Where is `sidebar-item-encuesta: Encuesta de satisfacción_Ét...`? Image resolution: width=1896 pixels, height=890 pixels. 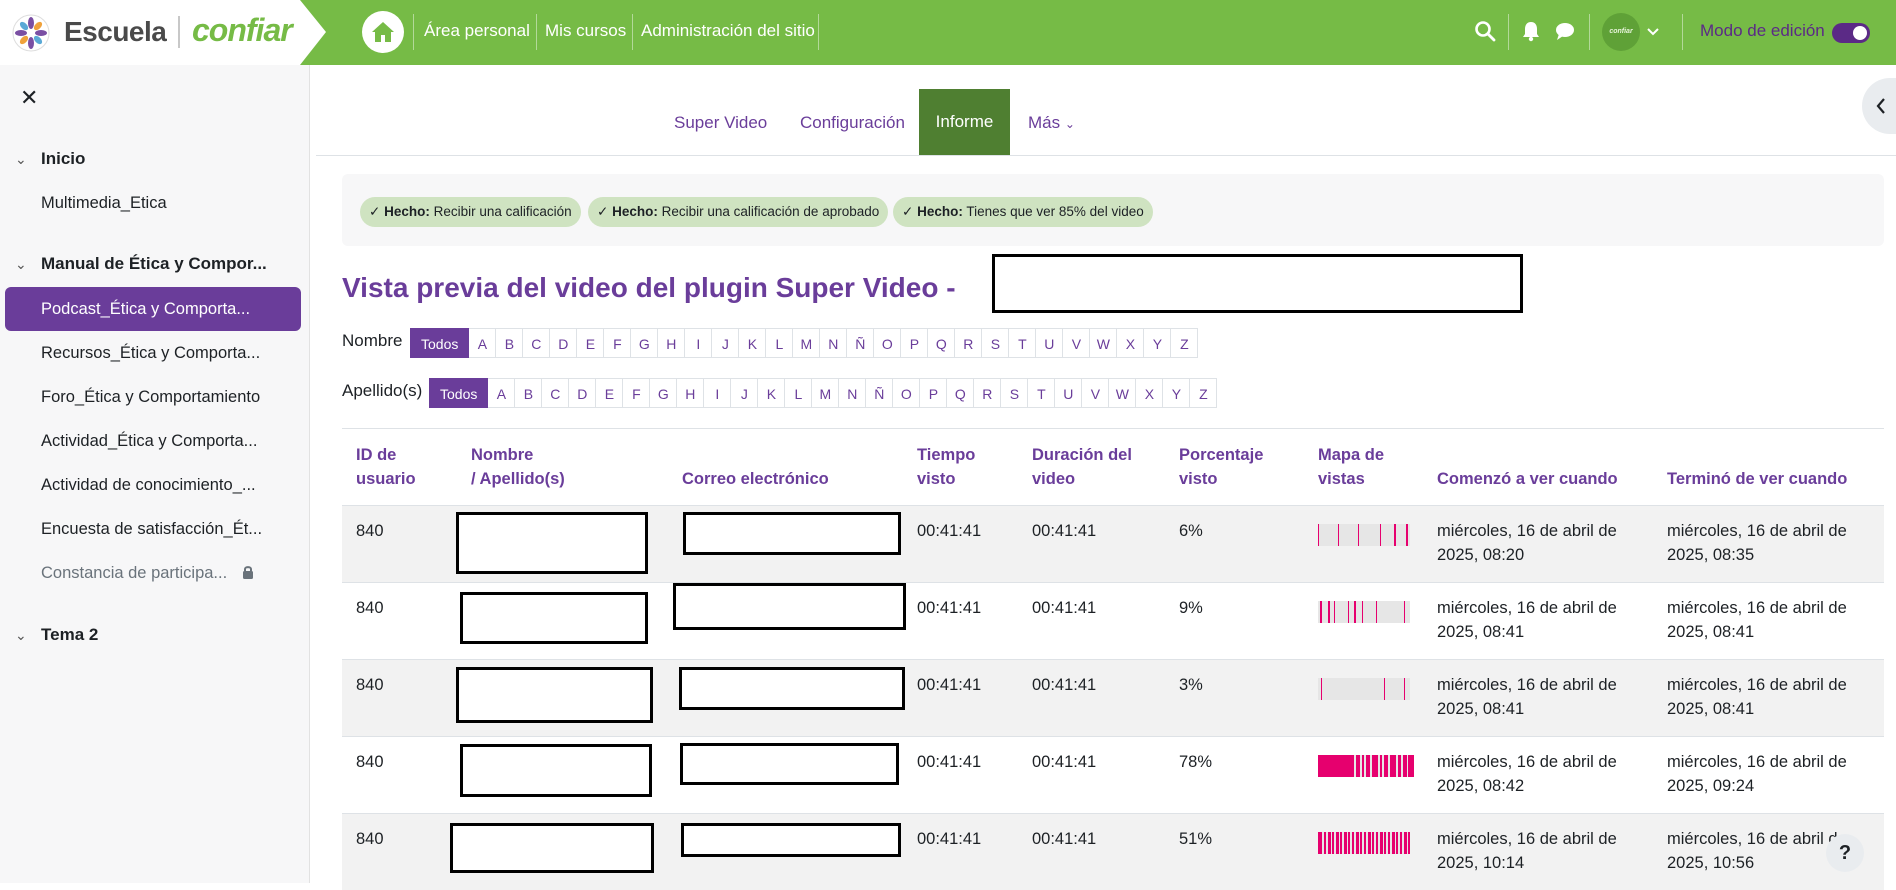
sidebar-item-encuesta: Encuesta de satisfacción_Ét... is located at coordinates (153, 529).